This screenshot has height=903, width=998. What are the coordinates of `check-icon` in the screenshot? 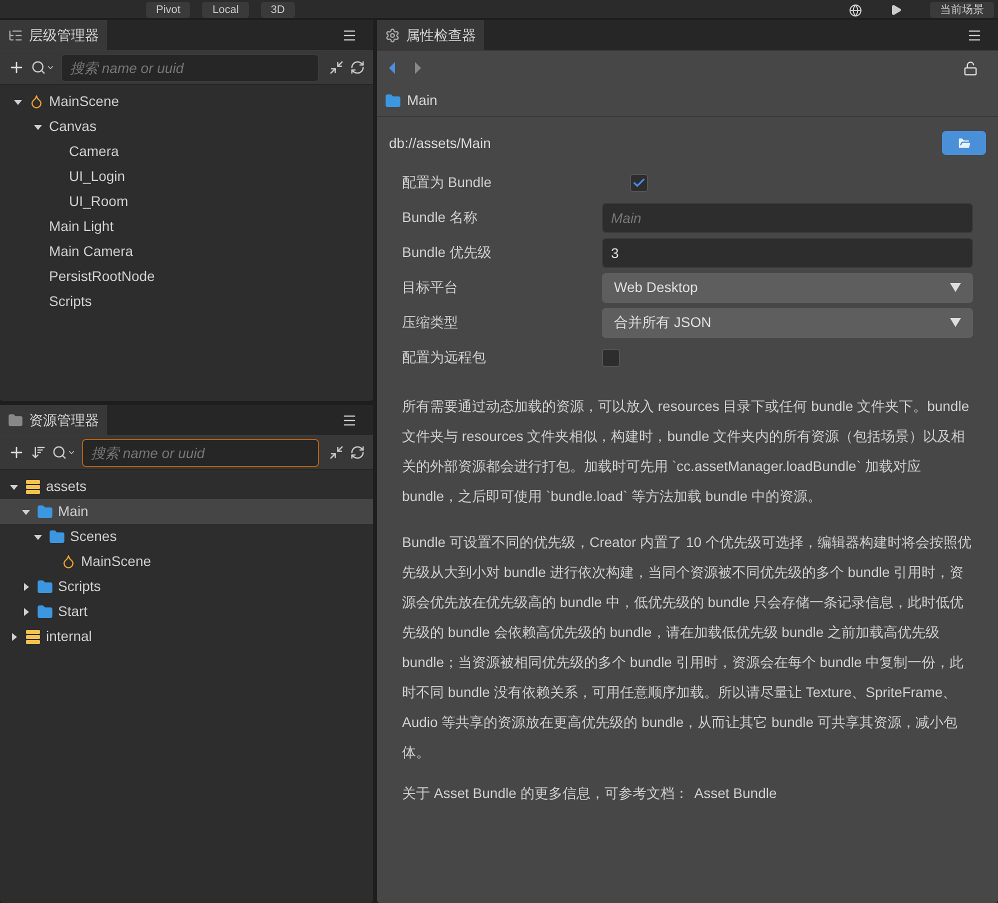 It's located at (639, 183).